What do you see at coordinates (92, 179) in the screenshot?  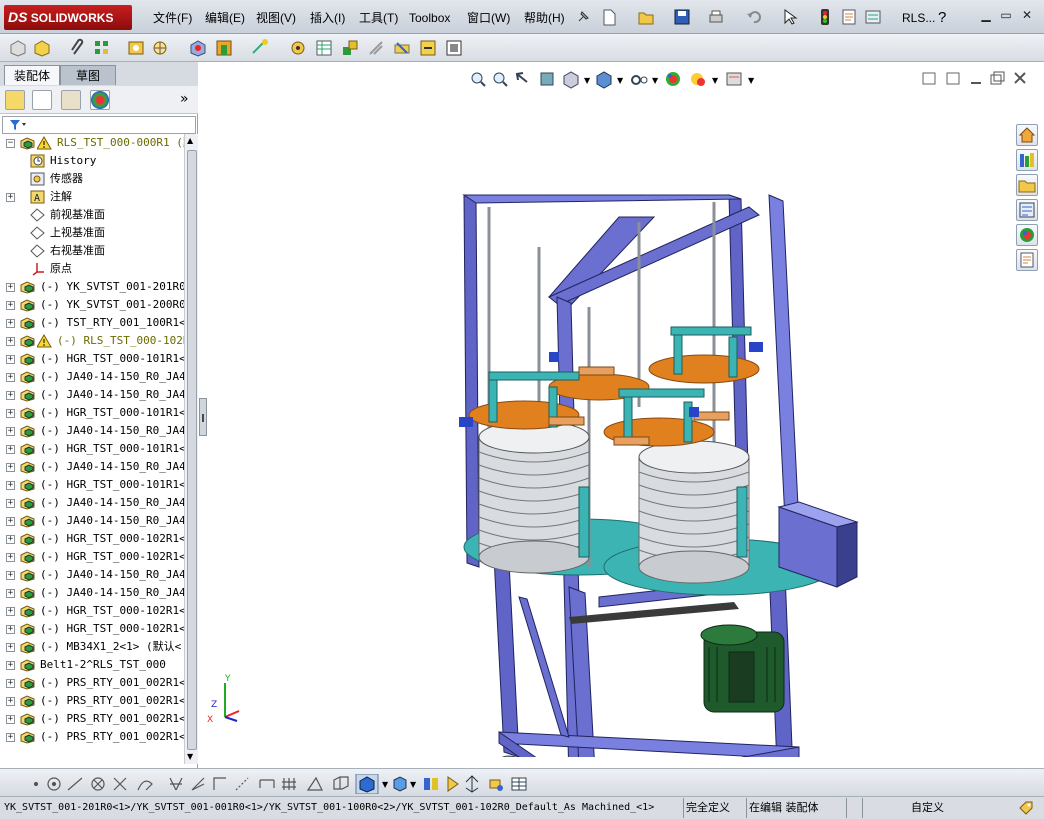 I see `tree-item-sensors: 传感器` at bounding box center [92, 179].